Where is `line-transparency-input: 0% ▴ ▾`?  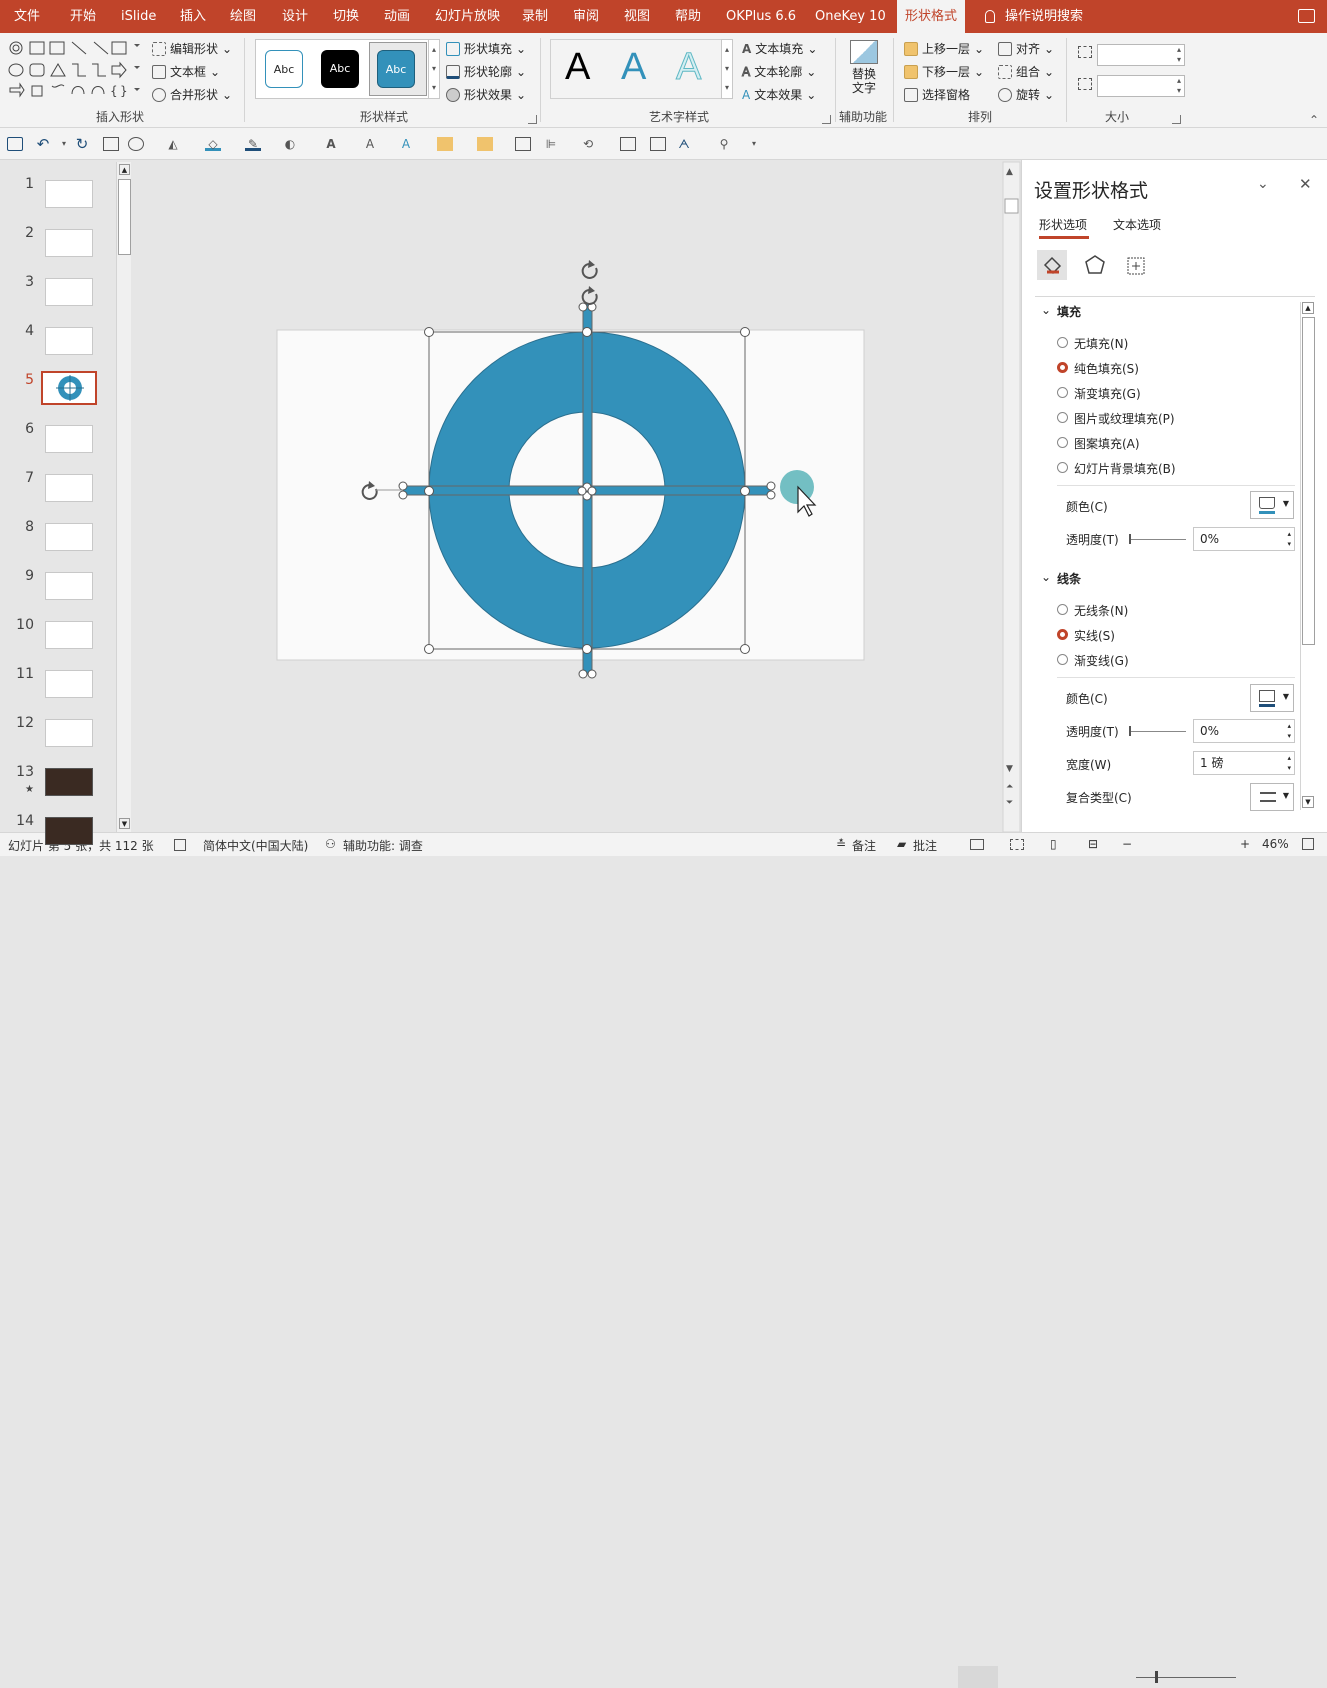
line-transparency-input: 0% ▴ ▾ is located at coordinates (1244, 731).